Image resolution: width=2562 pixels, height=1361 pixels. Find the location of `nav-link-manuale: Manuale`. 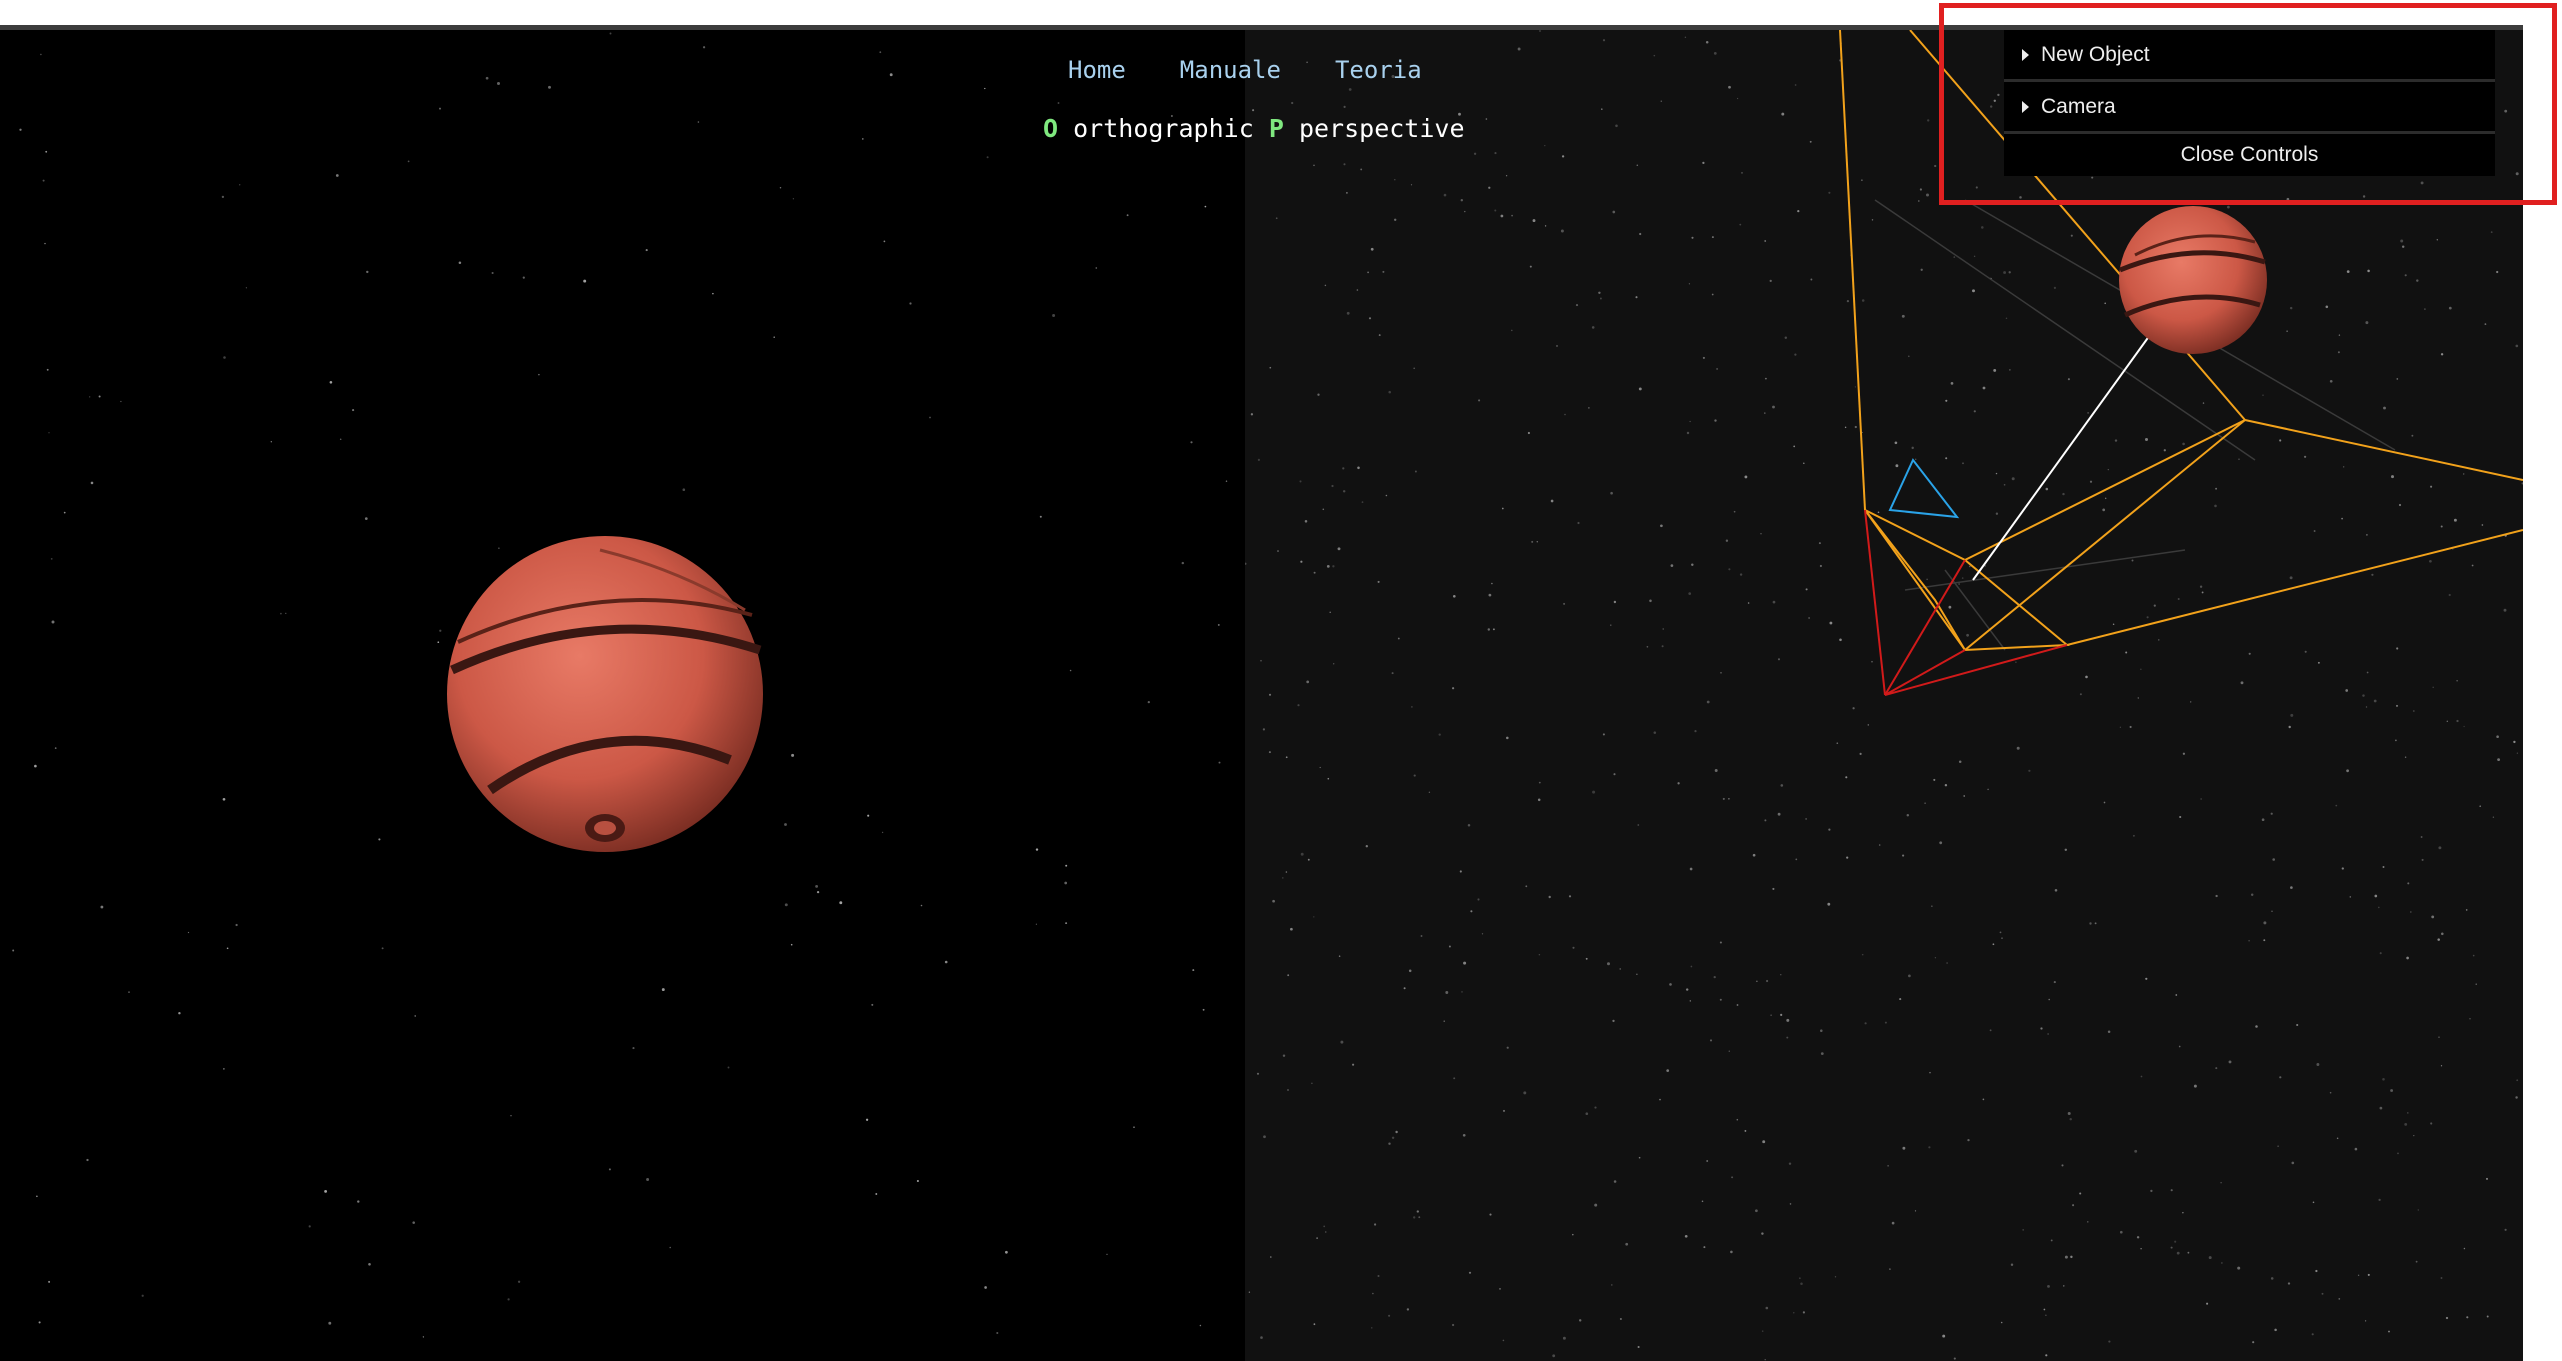

nav-link-manuale: Manuale is located at coordinates (1230, 70).